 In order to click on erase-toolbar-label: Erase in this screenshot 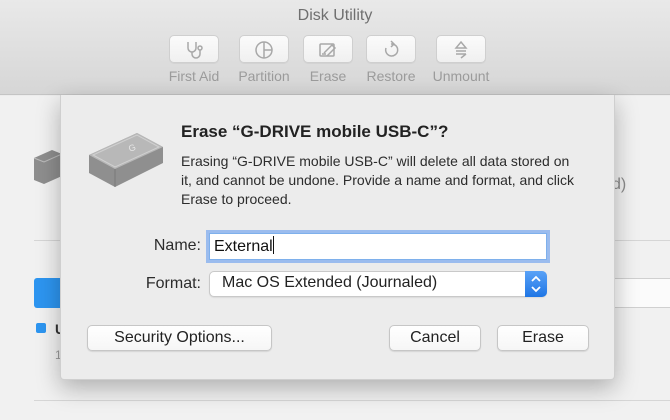, I will do `click(328, 76)`.